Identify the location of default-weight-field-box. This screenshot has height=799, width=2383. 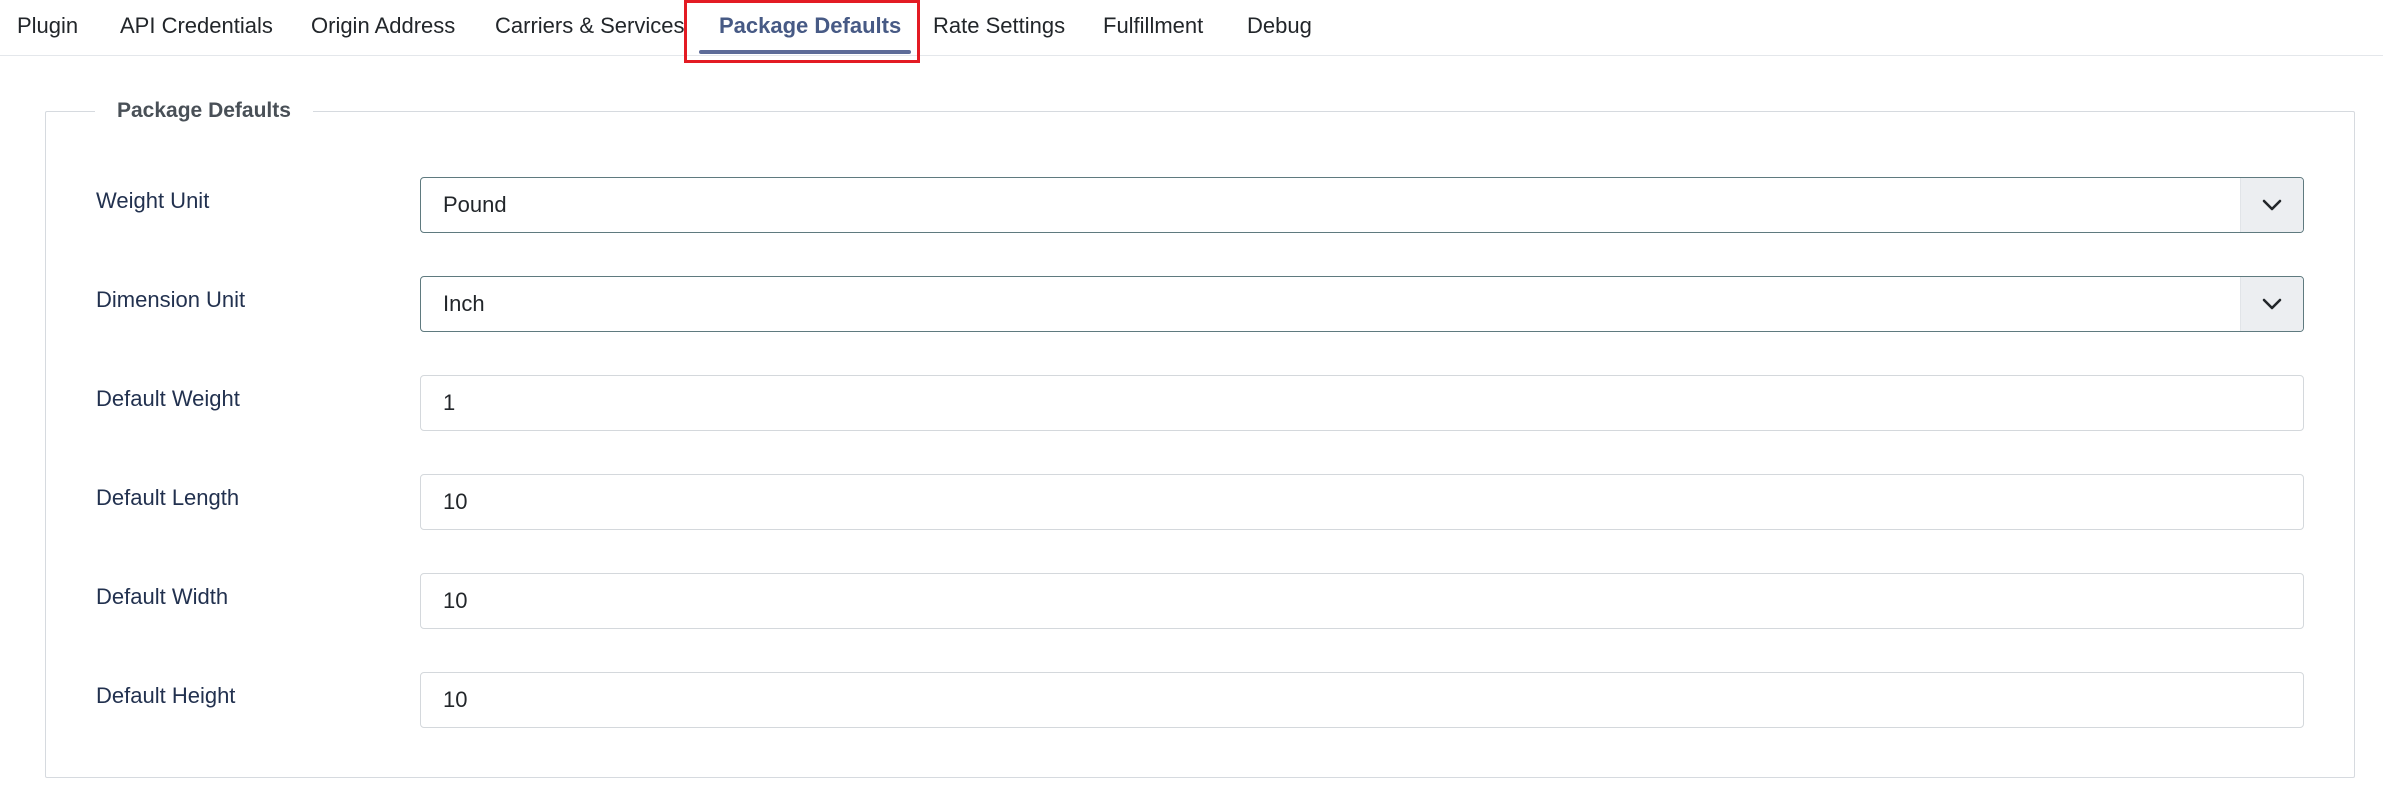
(1362, 403).